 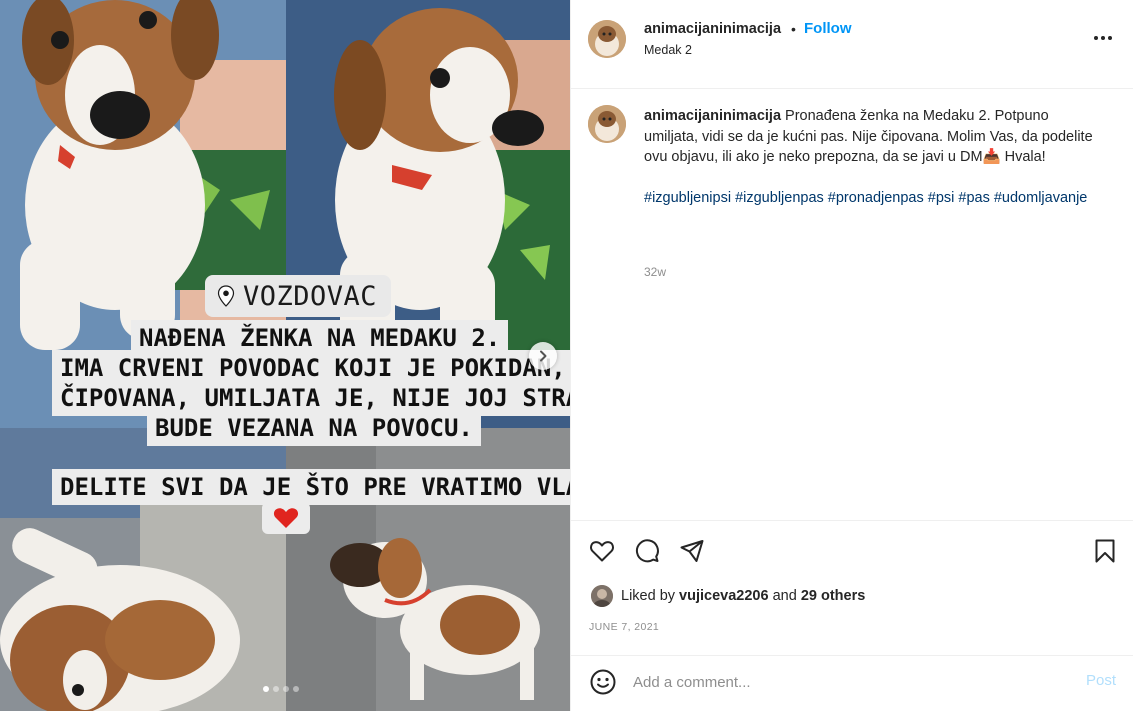 What do you see at coordinates (648, 596) in the screenshot?
I see `likes-prefix: Liked by` at bounding box center [648, 596].